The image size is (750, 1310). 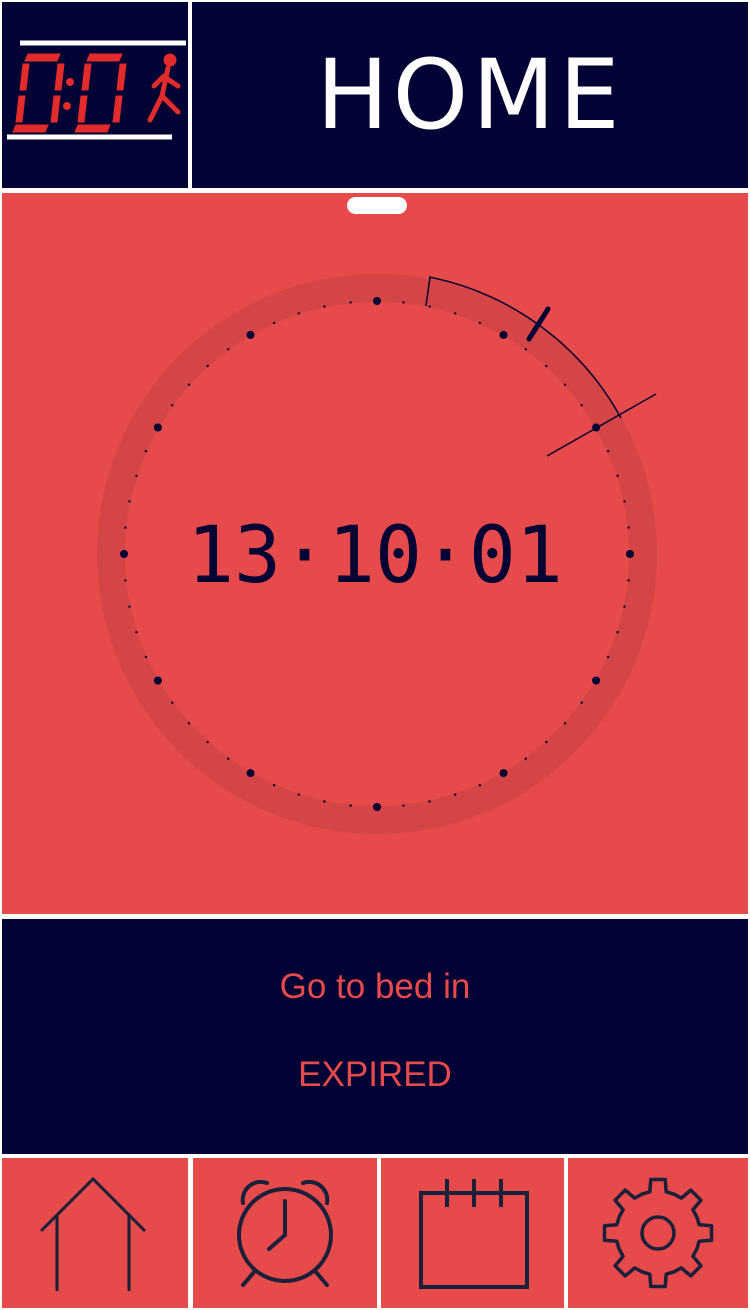 What do you see at coordinates (96, 90) in the screenshot?
I see `logo-icon` at bounding box center [96, 90].